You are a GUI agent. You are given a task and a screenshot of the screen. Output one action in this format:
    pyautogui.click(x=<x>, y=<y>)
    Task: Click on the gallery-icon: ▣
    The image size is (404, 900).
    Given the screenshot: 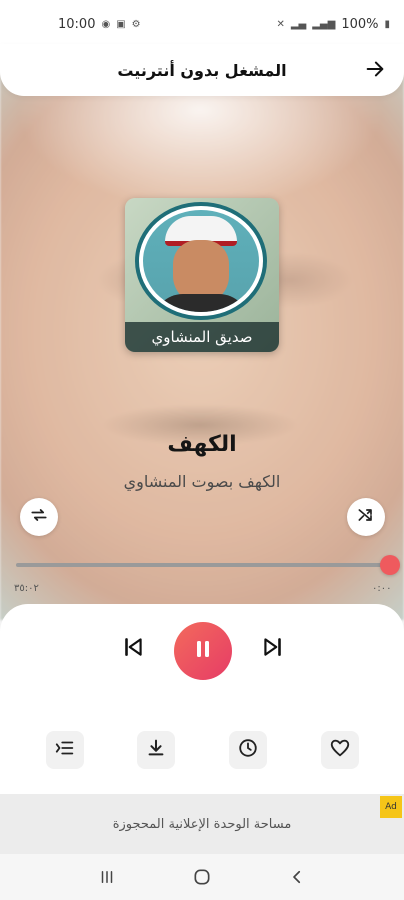 What is the action you would take?
    pyautogui.click(x=121, y=24)
    